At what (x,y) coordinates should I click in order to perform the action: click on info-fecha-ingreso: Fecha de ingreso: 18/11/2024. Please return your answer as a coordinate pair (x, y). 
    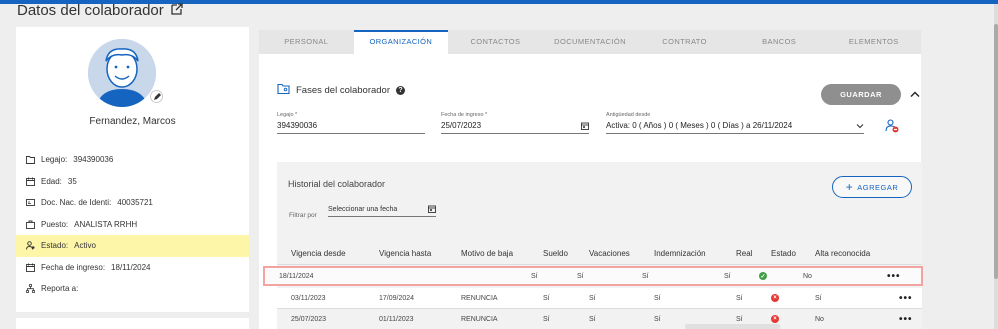
    Looking at the image, I should click on (132, 268).